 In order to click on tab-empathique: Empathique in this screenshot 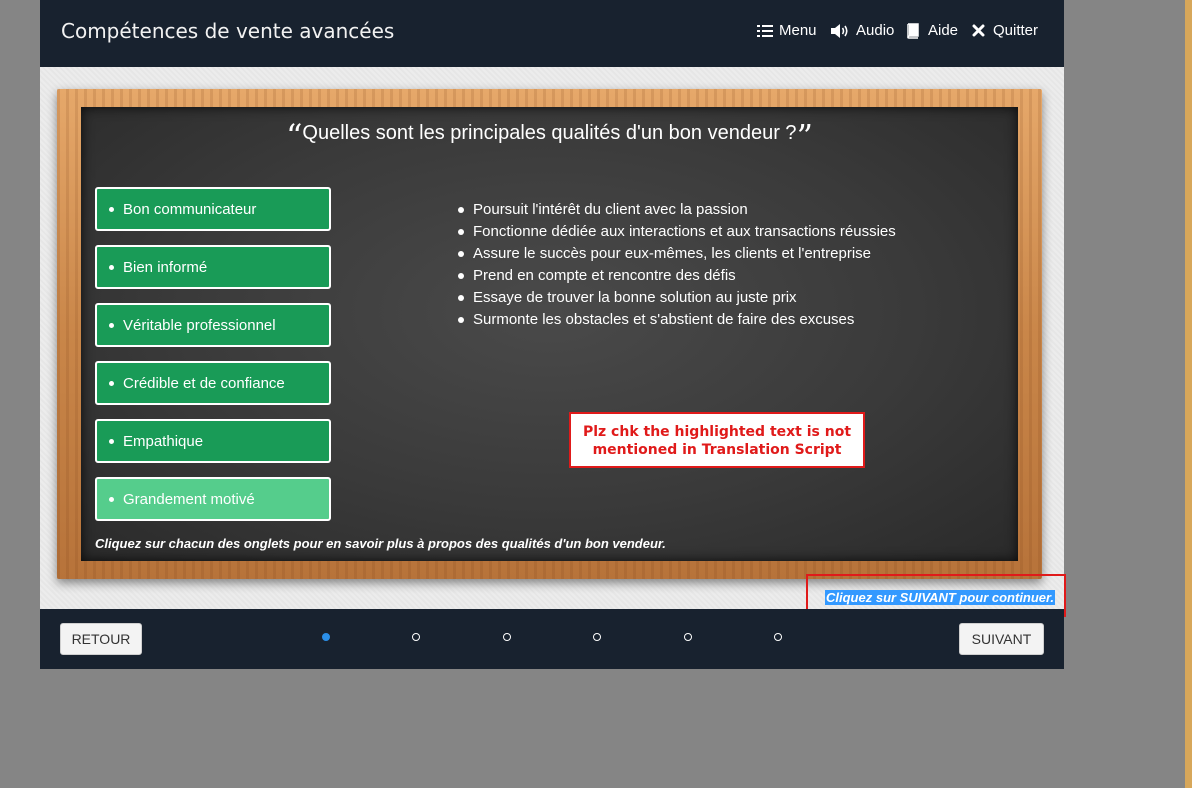, I will do `click(213, 441)`.